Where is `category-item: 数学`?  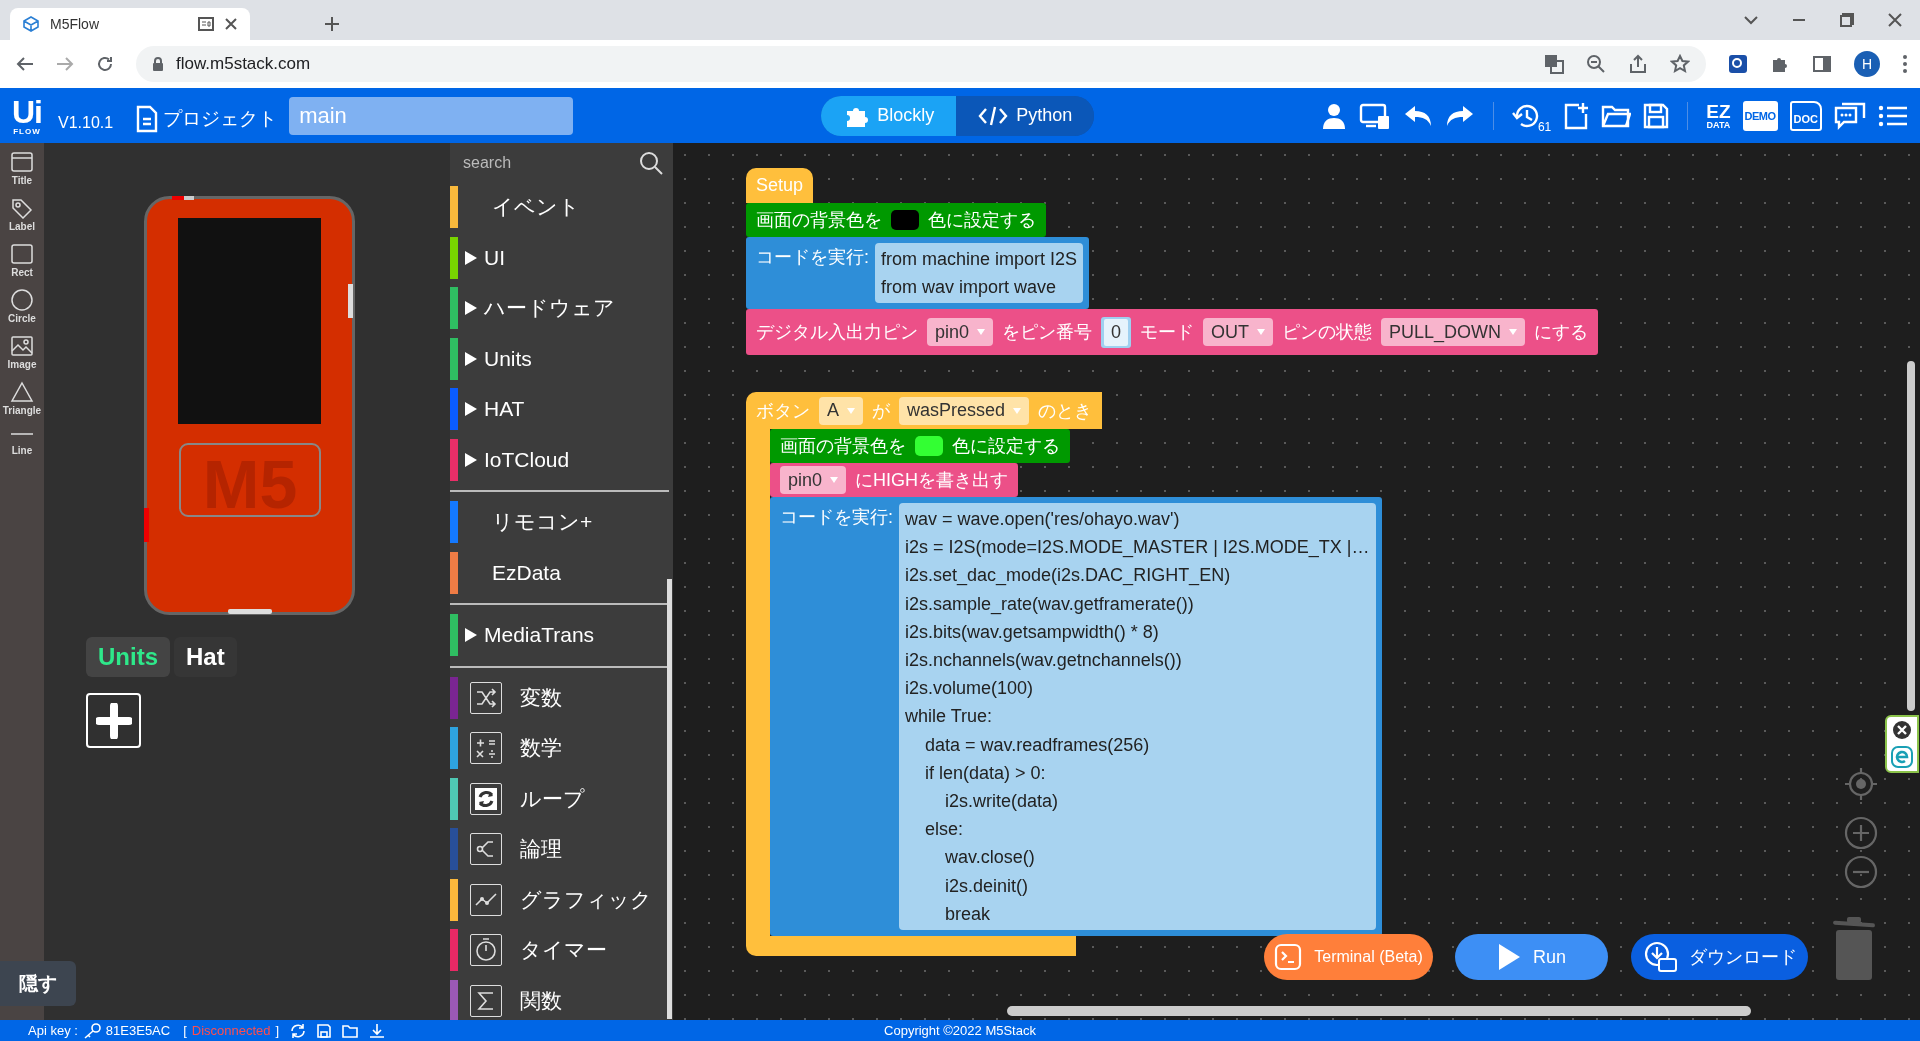
category-item: 数学 is located at coordinates (541, 748).